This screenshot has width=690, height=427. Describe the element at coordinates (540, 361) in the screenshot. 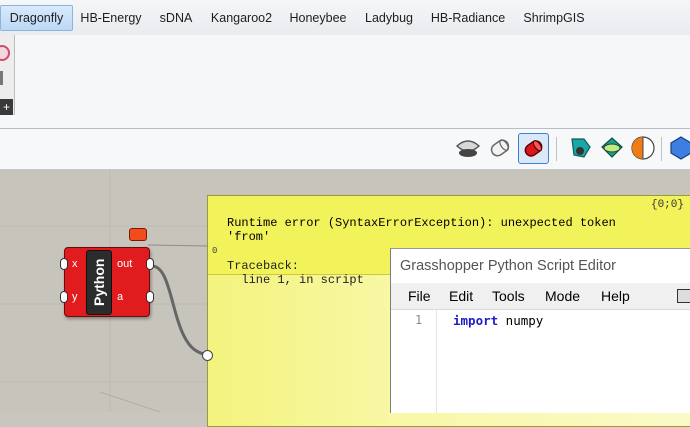

I see `code-editor: 1 import numpy` at that location.